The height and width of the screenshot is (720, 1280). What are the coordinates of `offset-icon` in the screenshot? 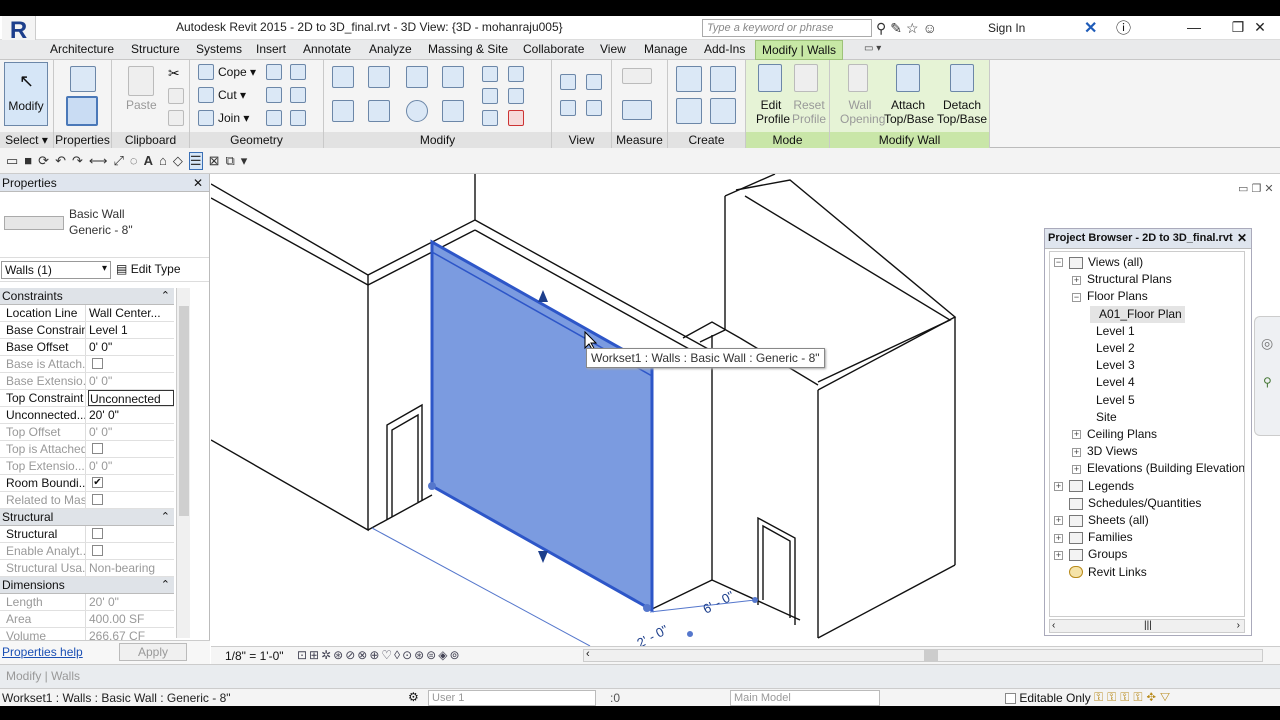 It's located at (379, 77).